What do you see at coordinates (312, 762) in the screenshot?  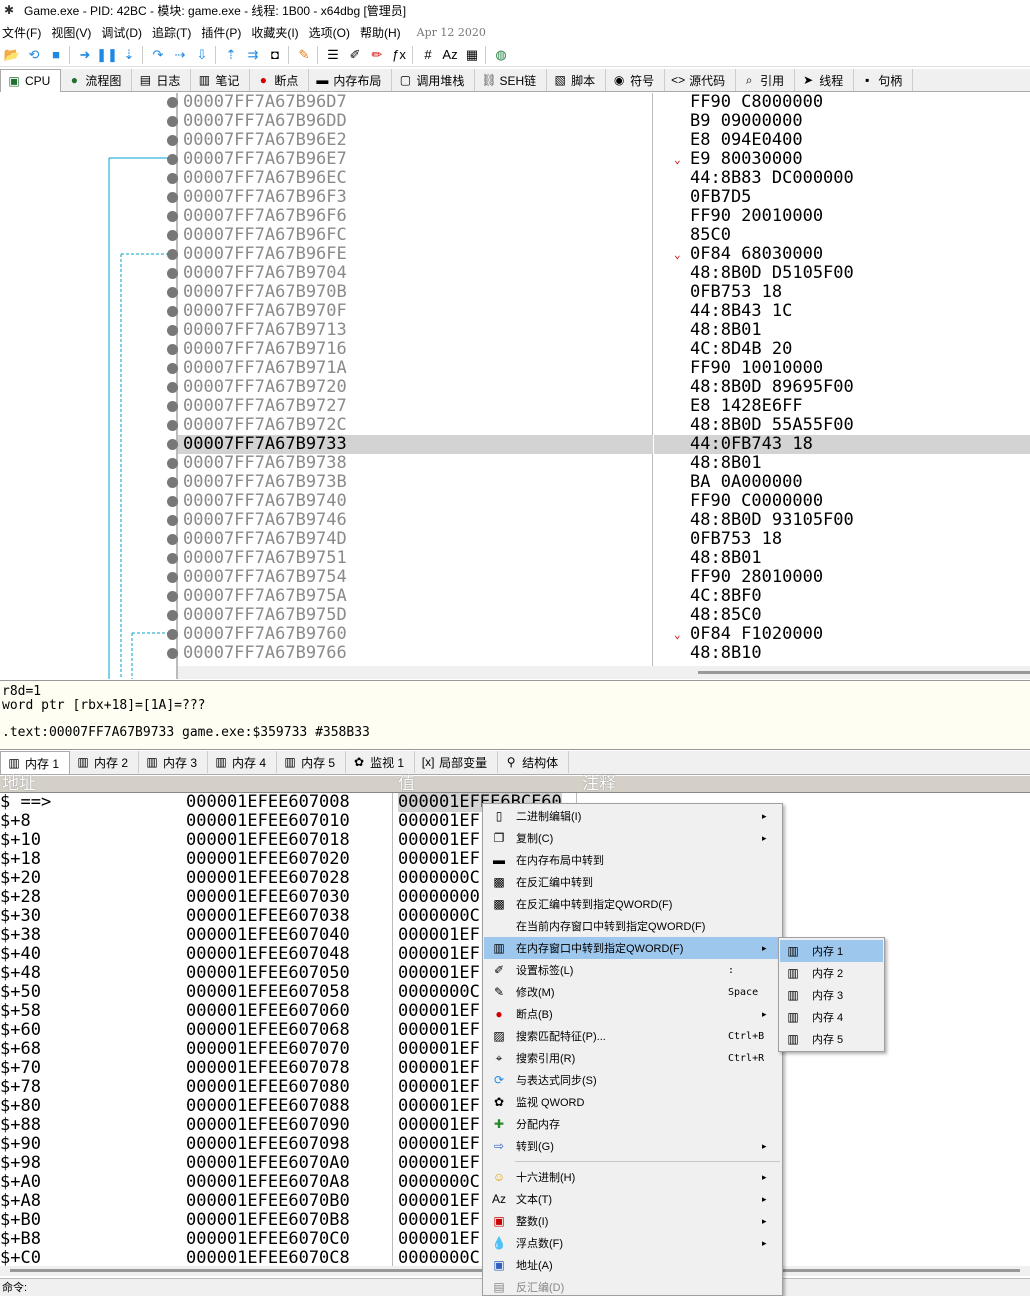 I see `tab-bottom_tabs-4: ▥ 内存 5` at bounding box center [312, 762].